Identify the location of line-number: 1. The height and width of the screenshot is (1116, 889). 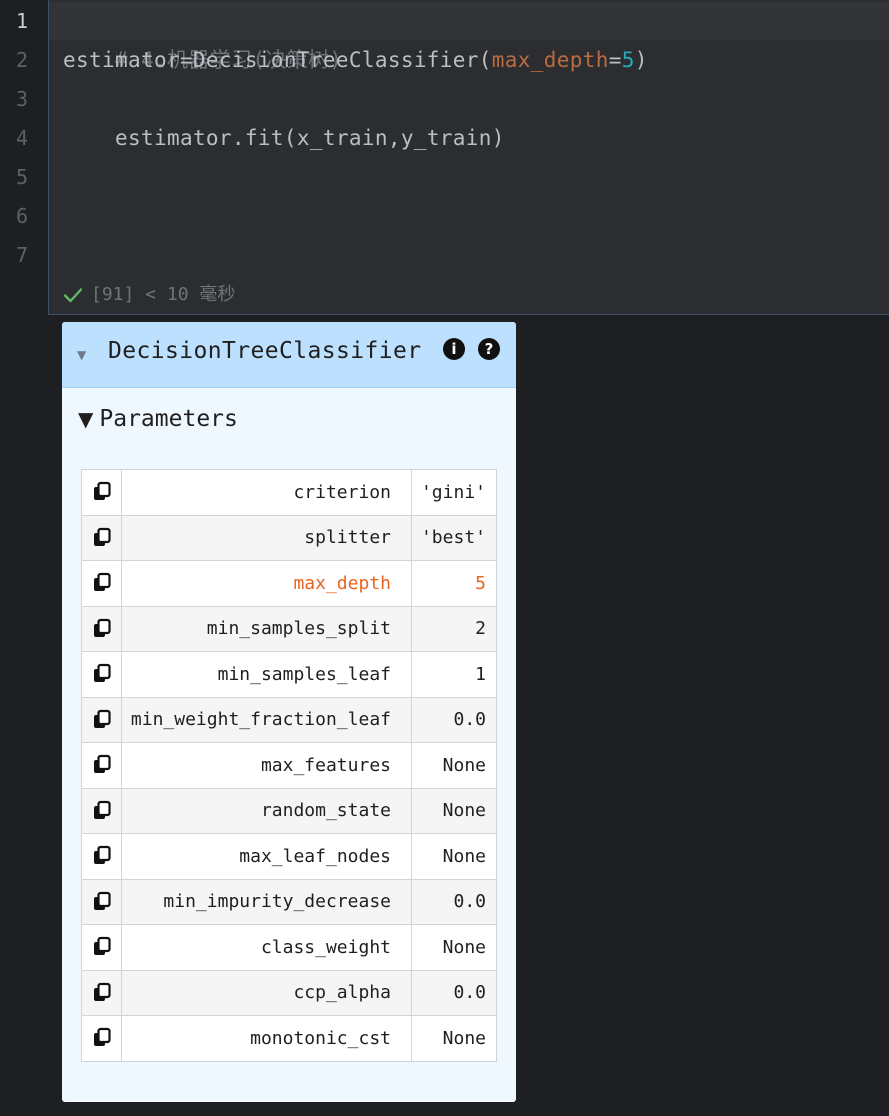
(22, 21).